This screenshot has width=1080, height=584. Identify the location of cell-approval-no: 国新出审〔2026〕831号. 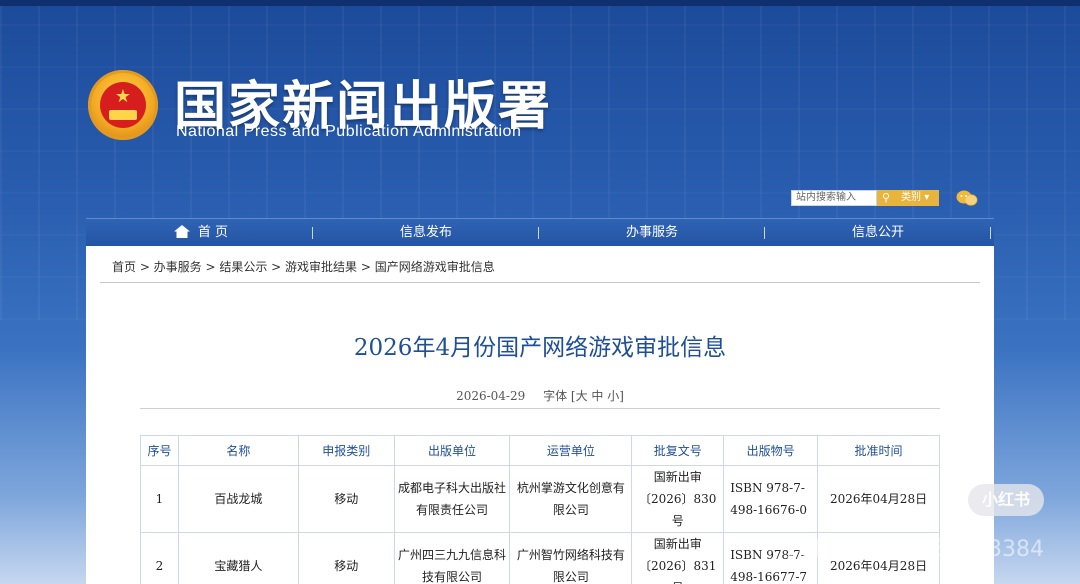
(678, 558).